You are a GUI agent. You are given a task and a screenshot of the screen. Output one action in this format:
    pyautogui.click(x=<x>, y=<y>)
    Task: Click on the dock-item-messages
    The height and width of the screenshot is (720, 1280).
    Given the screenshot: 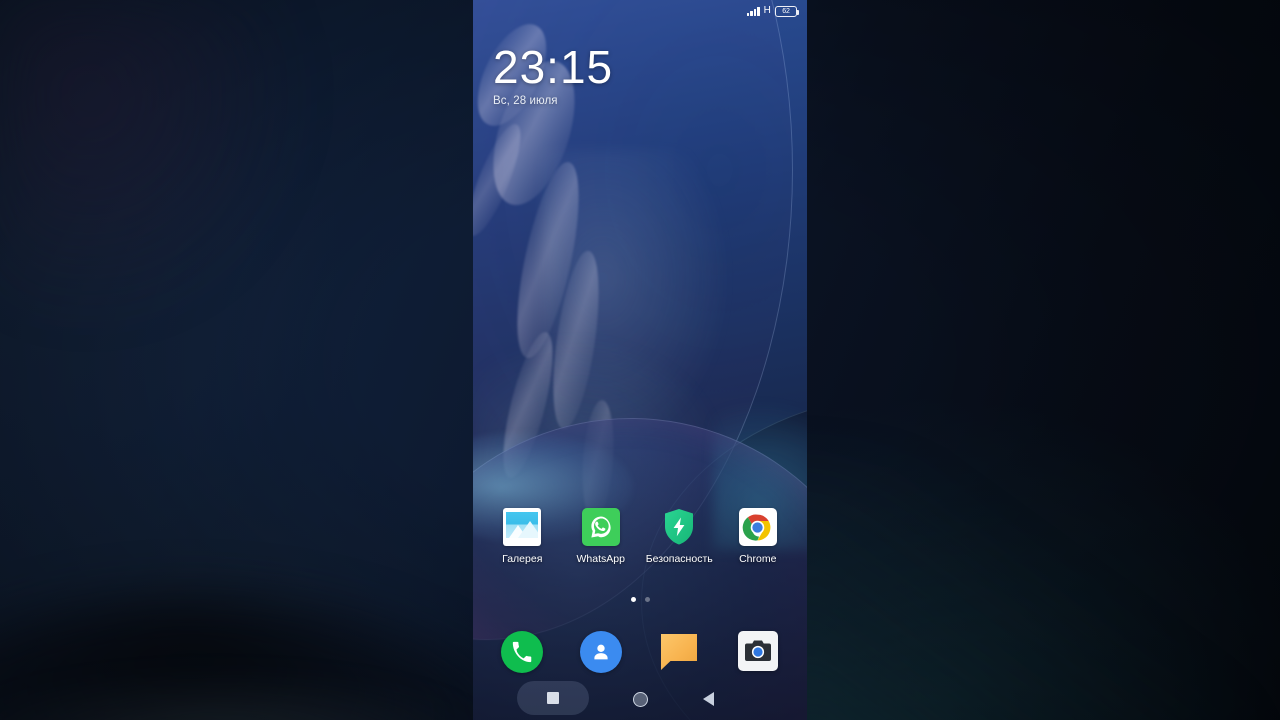 What is the action you would take?
    pyautogui.click(x=679, y=652)
    